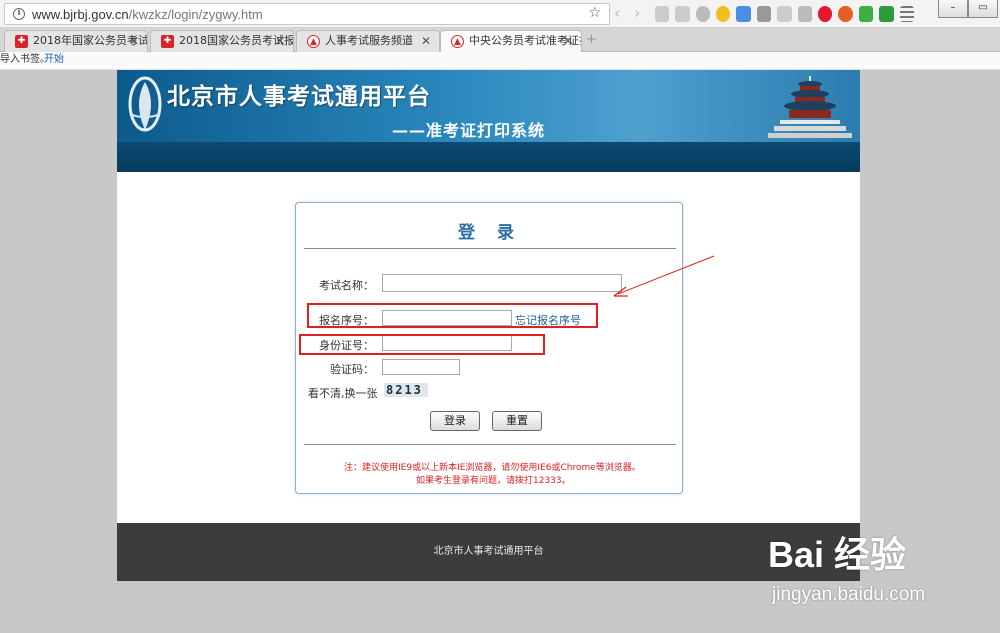  What do you see at coordinates (884, 579) in the screenshot?
I see `baidu-jingyan-watermark: Bai 经验 jingyan.baidu.com` at bounding box center [884, 579].